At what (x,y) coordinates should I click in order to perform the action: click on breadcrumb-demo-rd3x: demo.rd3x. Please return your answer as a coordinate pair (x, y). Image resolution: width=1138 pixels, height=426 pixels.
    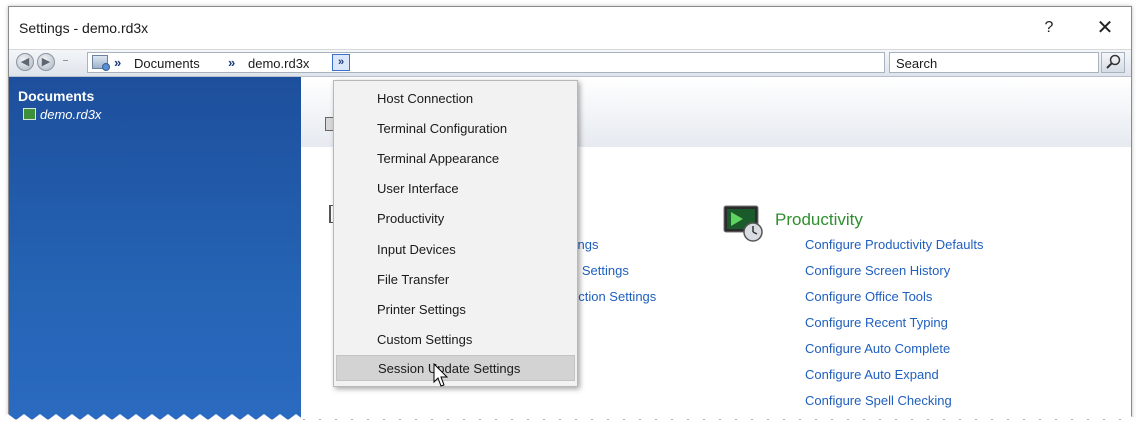
    Looking at the image, I should click on (278, 63).